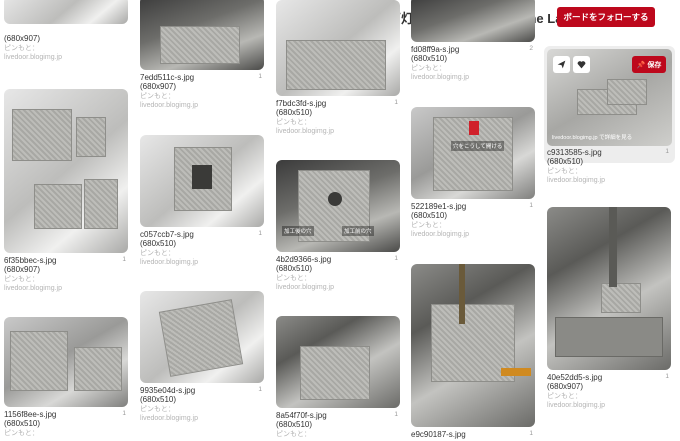  Describe the element at coordinates (298, 231) in the screenshot. I see `image-caption: 加工後の穴` at that location.